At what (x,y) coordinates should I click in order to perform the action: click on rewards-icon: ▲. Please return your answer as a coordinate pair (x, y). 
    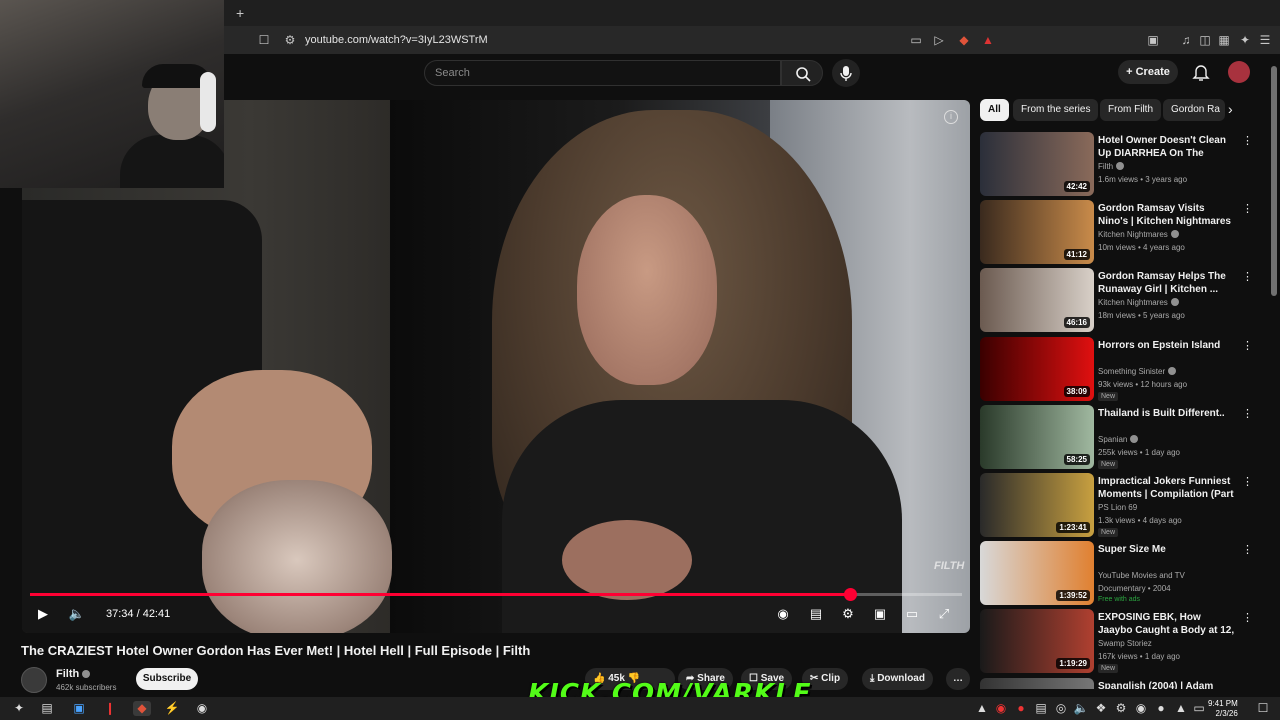
    Looking at the image, I should click on (988, 40).